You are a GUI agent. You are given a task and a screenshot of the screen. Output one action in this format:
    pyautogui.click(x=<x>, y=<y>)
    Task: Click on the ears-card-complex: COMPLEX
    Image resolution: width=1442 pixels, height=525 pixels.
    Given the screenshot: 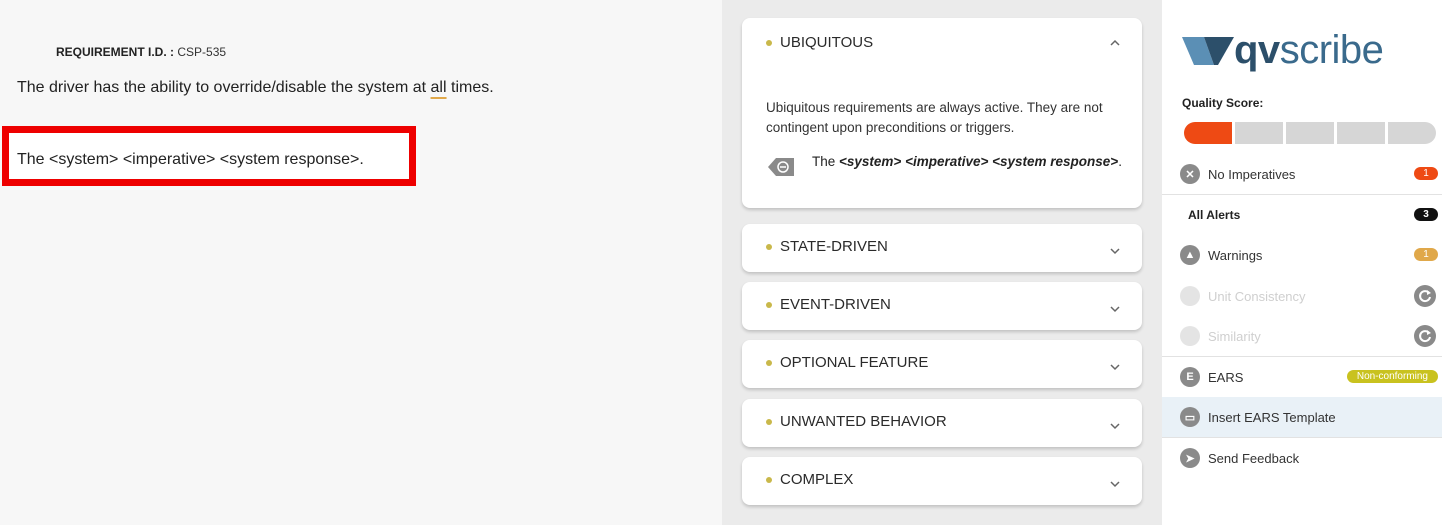 What is the action you would take?
    pyautogui.click(x=942, y=481)
    